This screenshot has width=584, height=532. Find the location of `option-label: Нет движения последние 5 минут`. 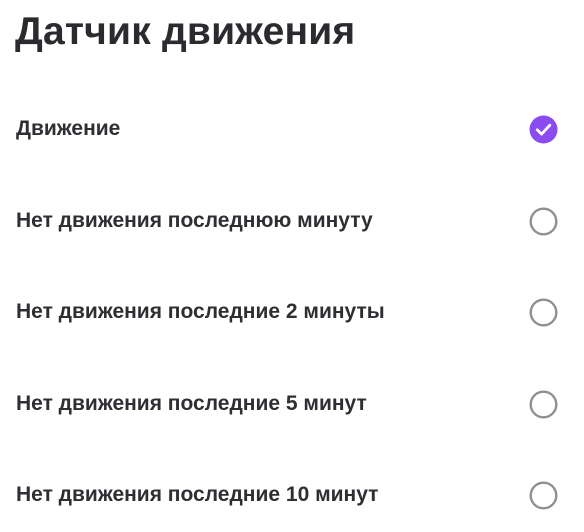

option-label: Нет движения последние 5 минут is located at coordinates (191, 403).